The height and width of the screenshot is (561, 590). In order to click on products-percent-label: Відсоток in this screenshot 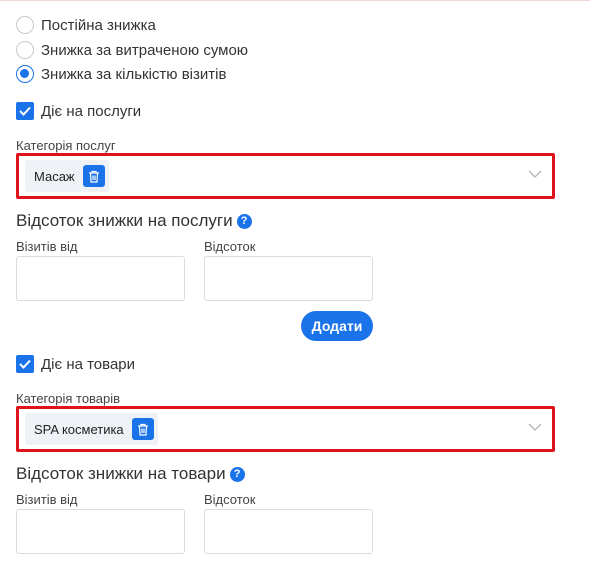, I will do `click(230, 499)`.